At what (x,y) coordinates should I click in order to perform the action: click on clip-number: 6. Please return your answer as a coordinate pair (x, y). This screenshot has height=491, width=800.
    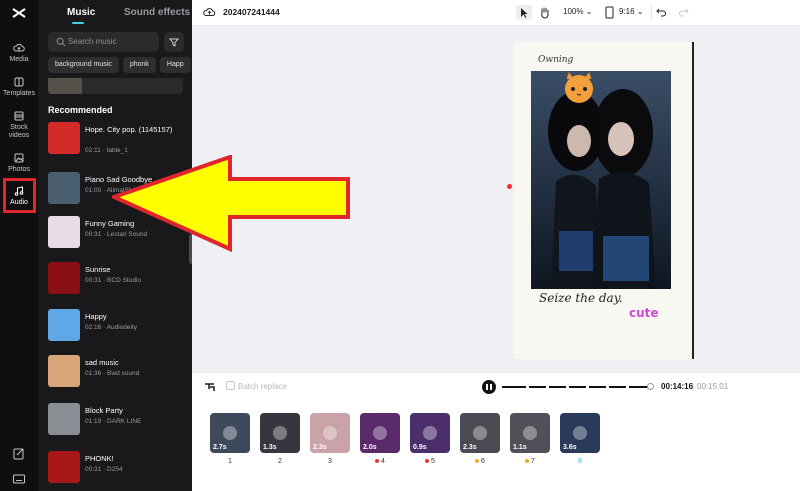
    Looking at the image, I should click on (480, 461).